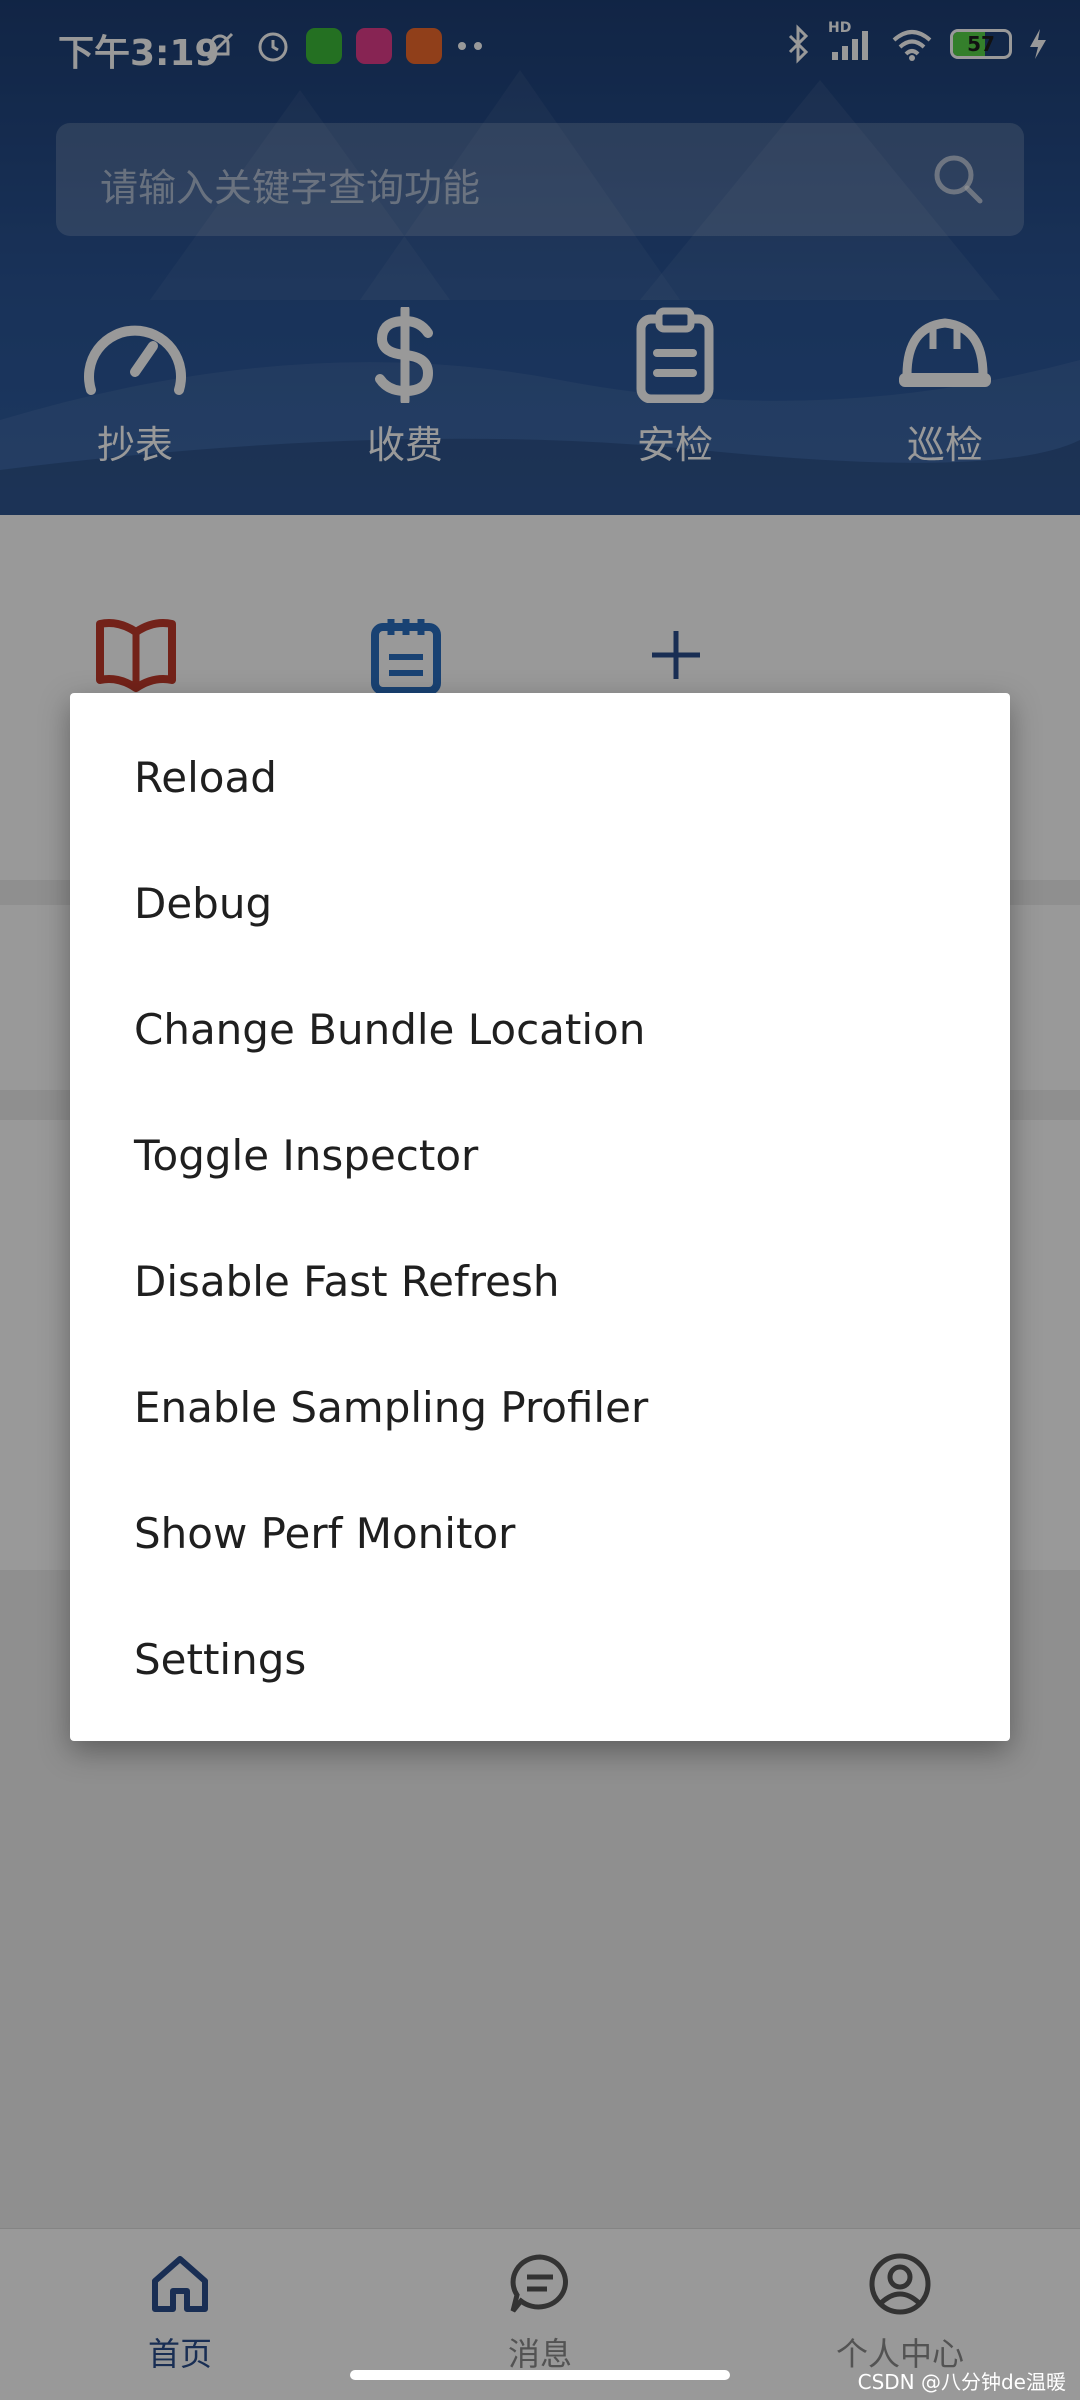  Describe the element at coordinates (981, 44) in the screenshot. I see `battery-level: 57` at that location.